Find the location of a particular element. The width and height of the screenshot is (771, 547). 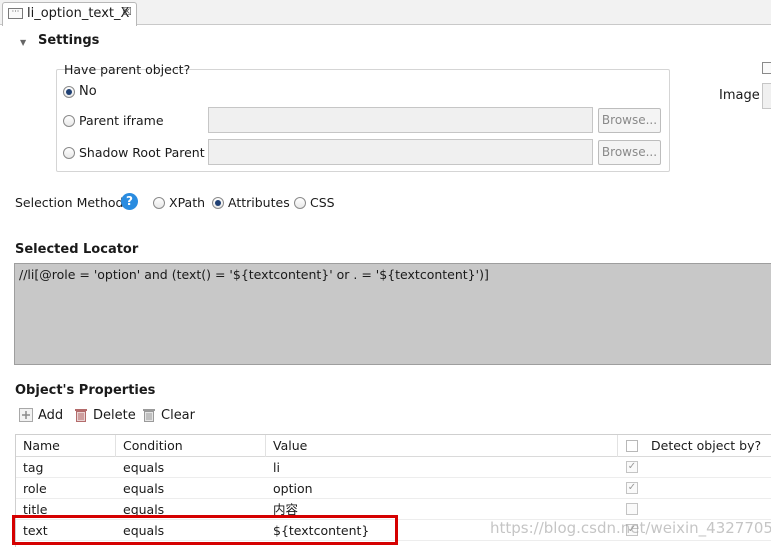

tab-label: li_option_text_X is located at coordinates (78, 13).